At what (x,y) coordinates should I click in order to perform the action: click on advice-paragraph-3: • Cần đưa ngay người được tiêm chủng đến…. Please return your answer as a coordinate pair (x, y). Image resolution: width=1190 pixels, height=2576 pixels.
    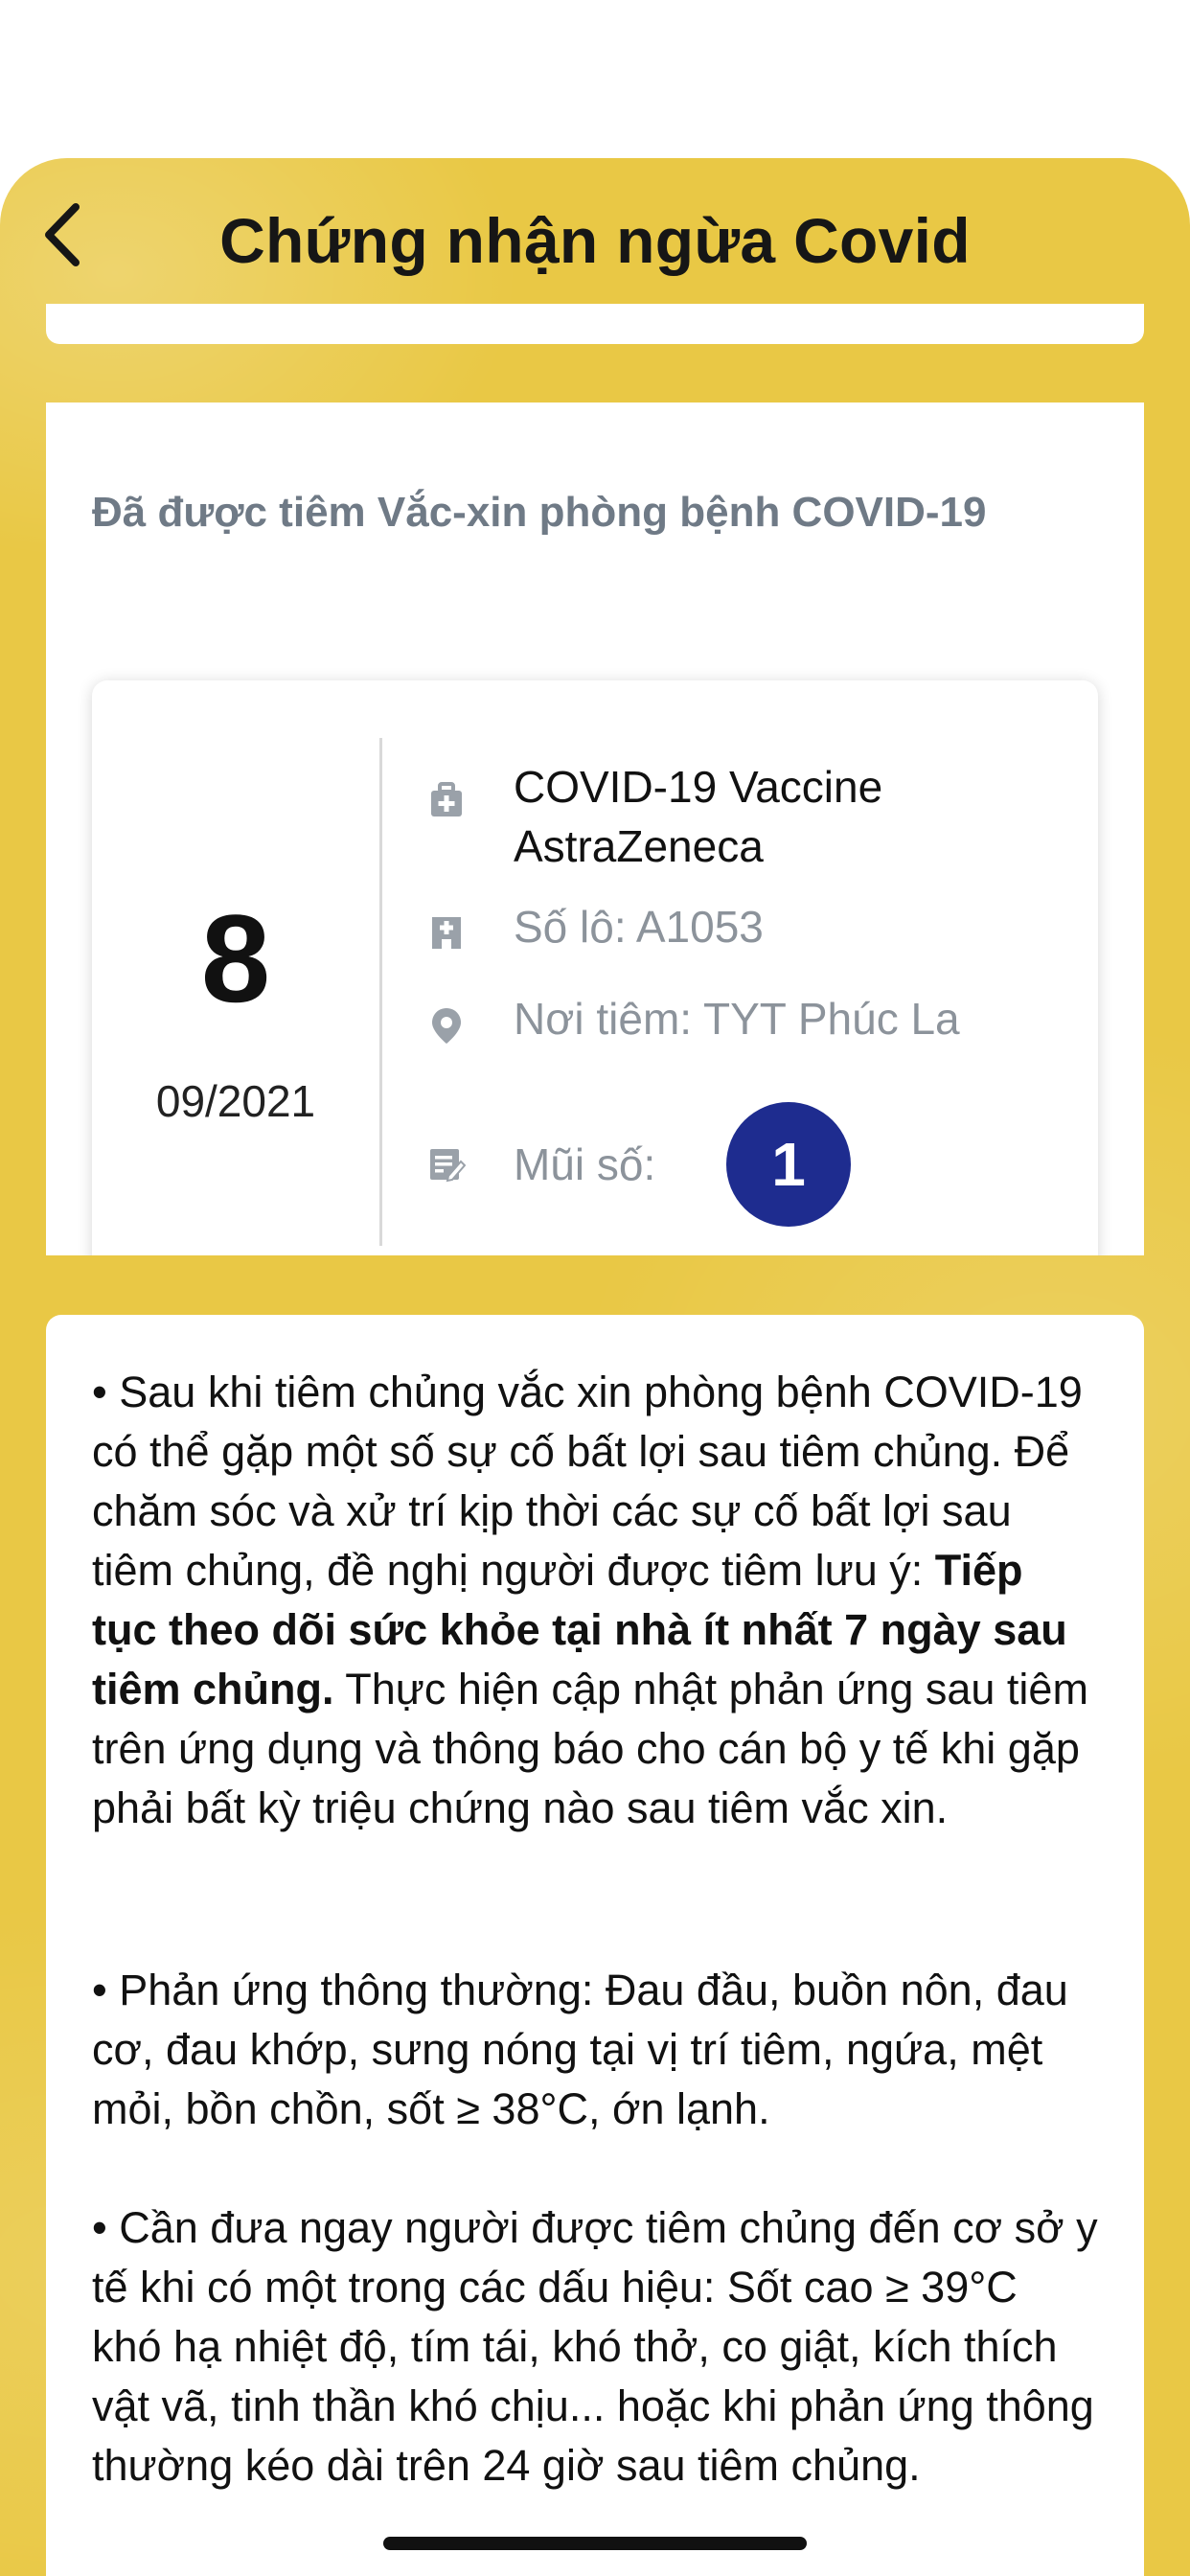
    Looking at the image, I should click on (595, 2346).